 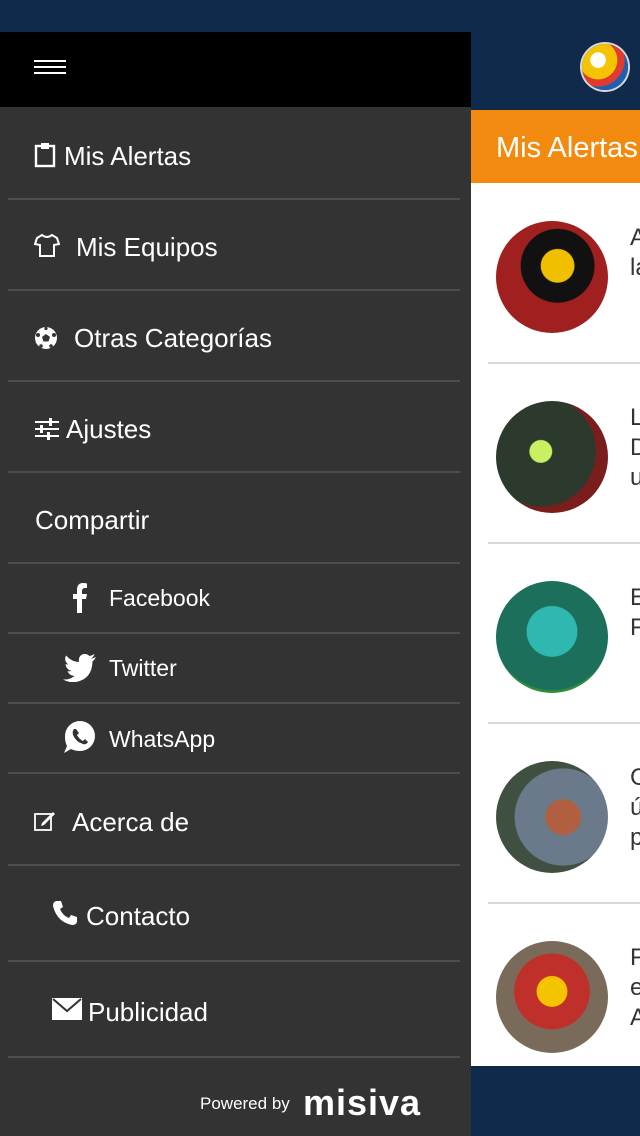 I want to click on menu-item-label: Compartir, so click(x=92, y=520).